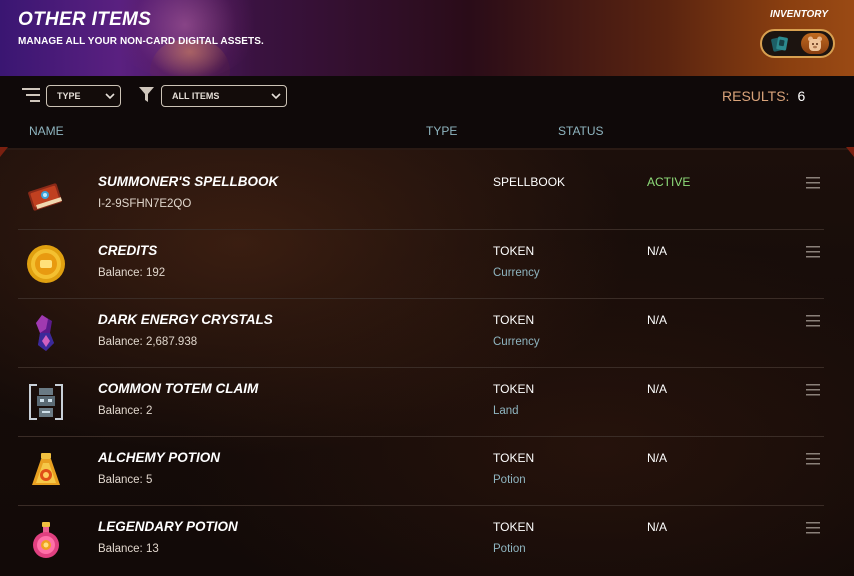  What do you see at coordinates (421, 264) in the screenshot?
I see `list-item: CREDITS Balance: 192 TOKEN Currency N/A` at bounding box center [421, 264].